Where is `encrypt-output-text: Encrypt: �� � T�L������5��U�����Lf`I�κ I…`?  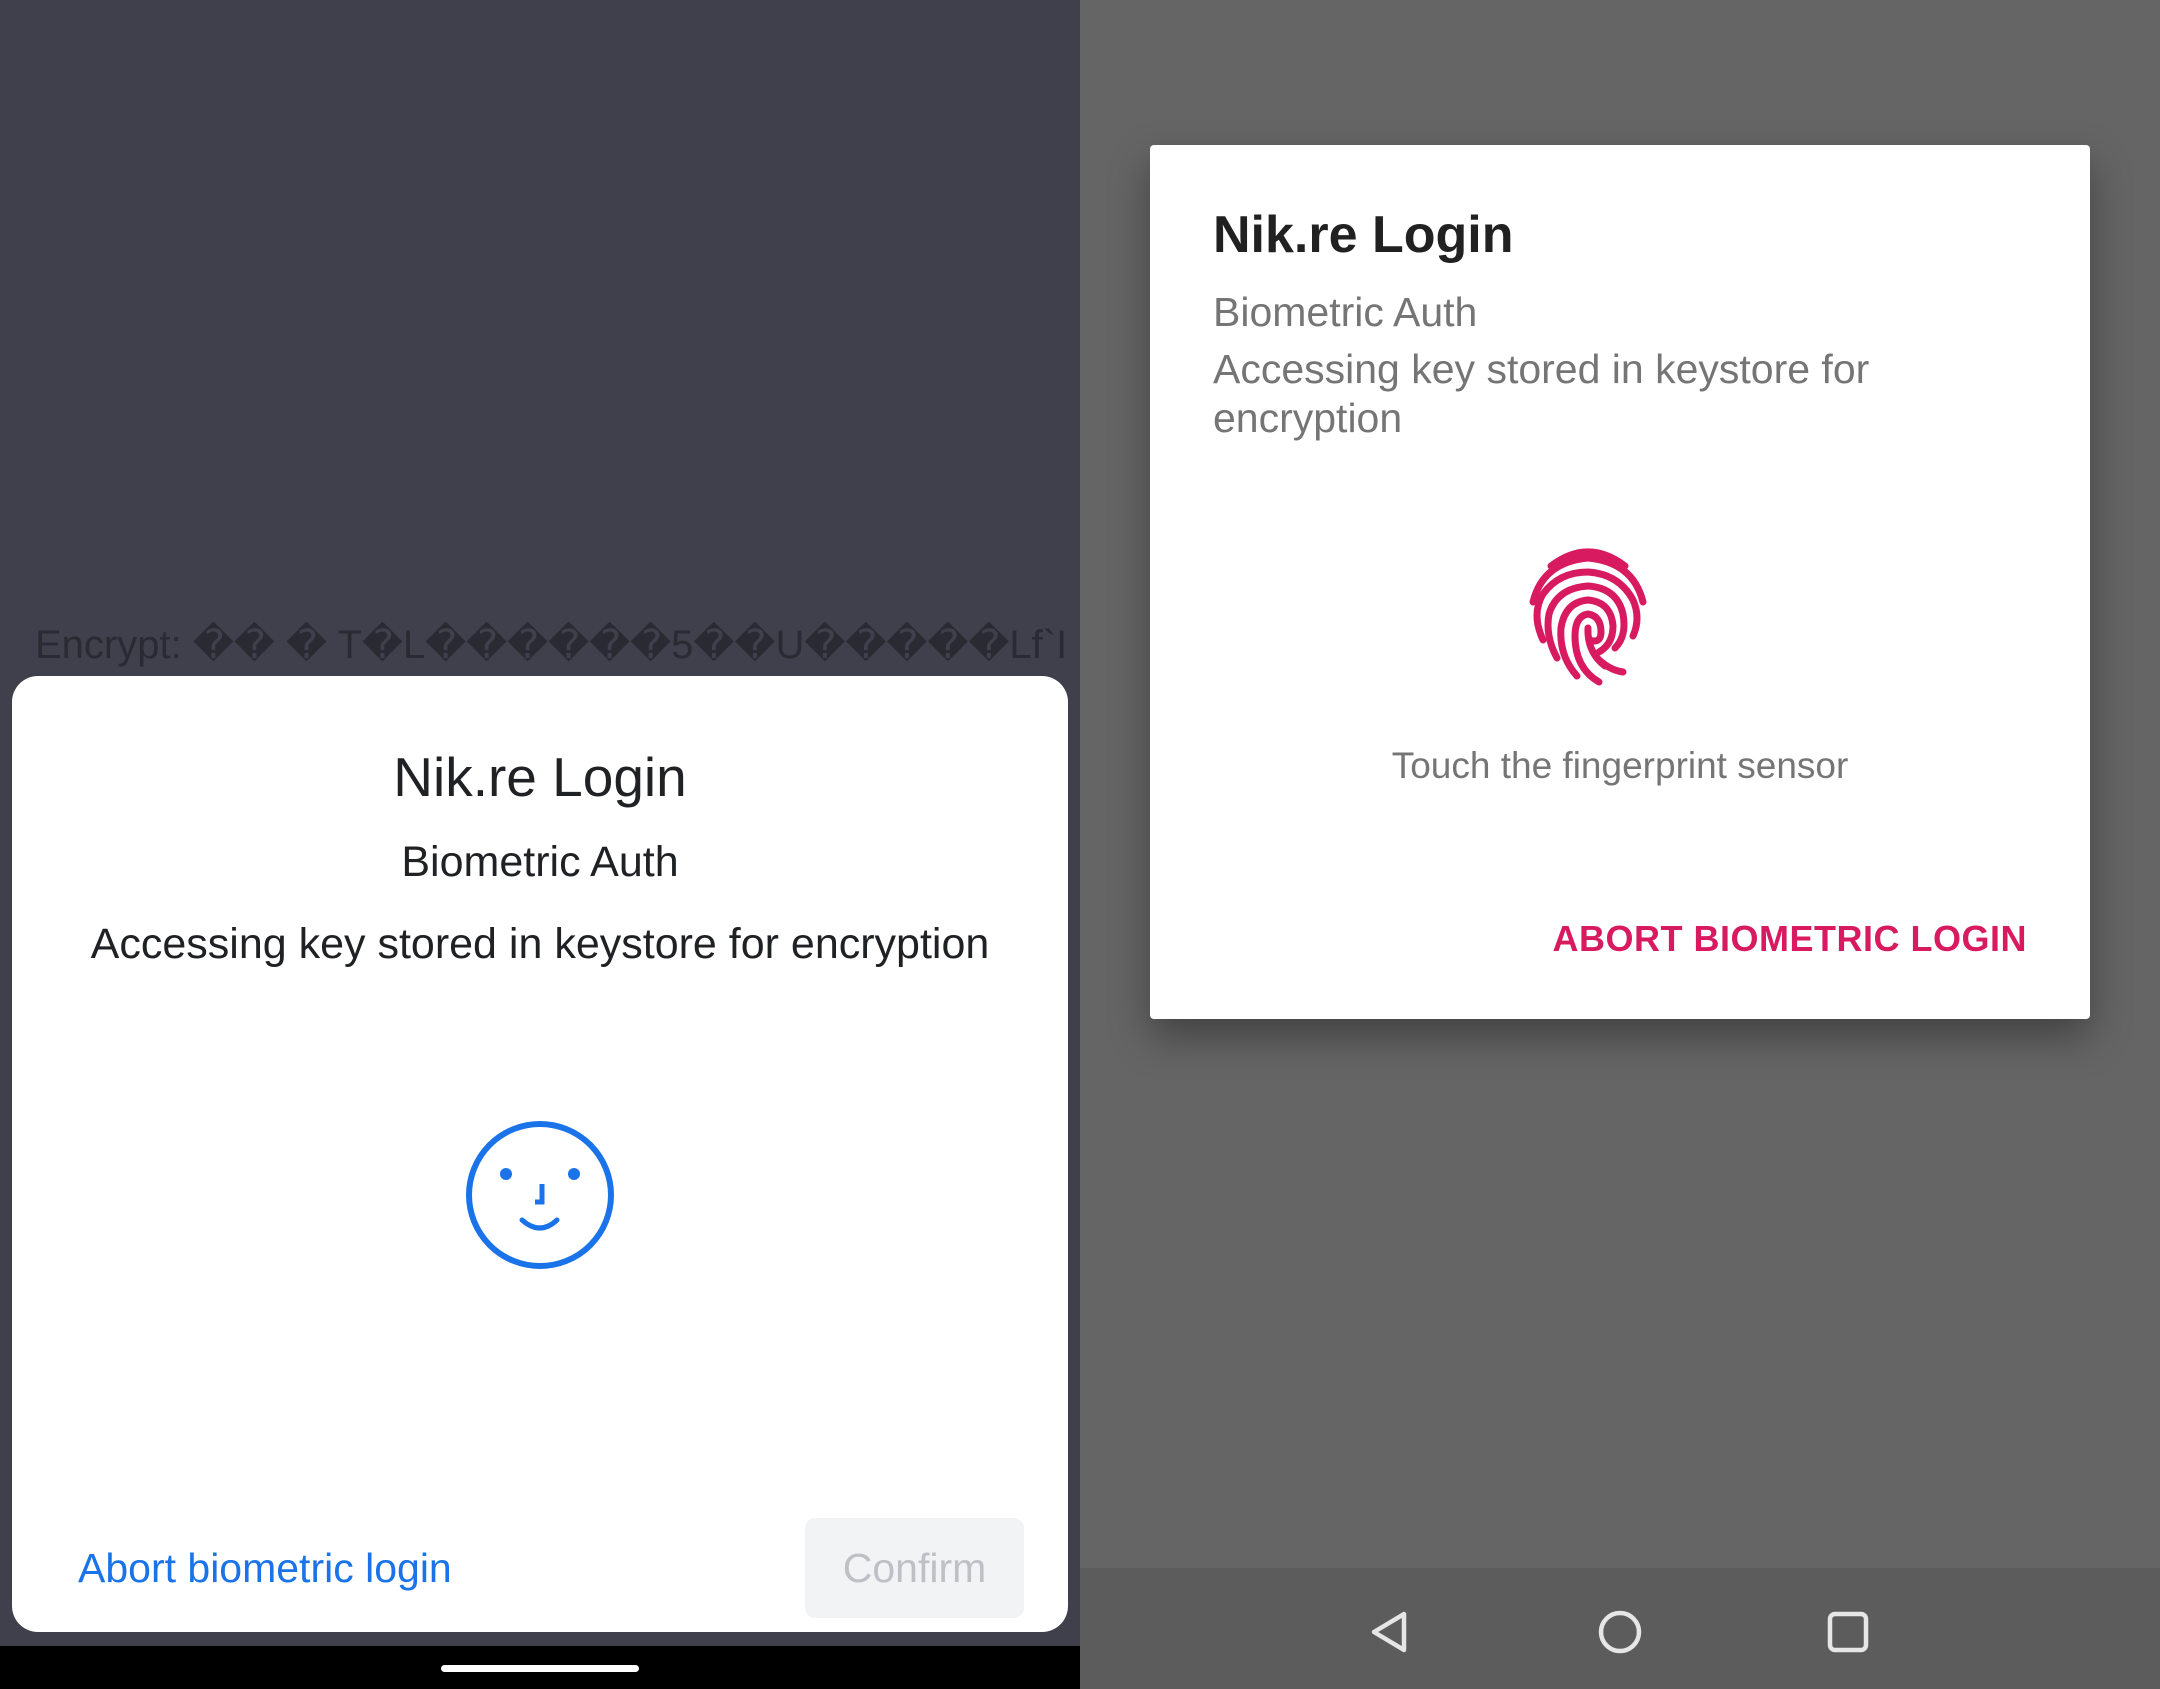
encrypt-output-text: Encrypt: �� � T�L������5��U�����Lf`I�κ I… is located at coordinates (550, 645).